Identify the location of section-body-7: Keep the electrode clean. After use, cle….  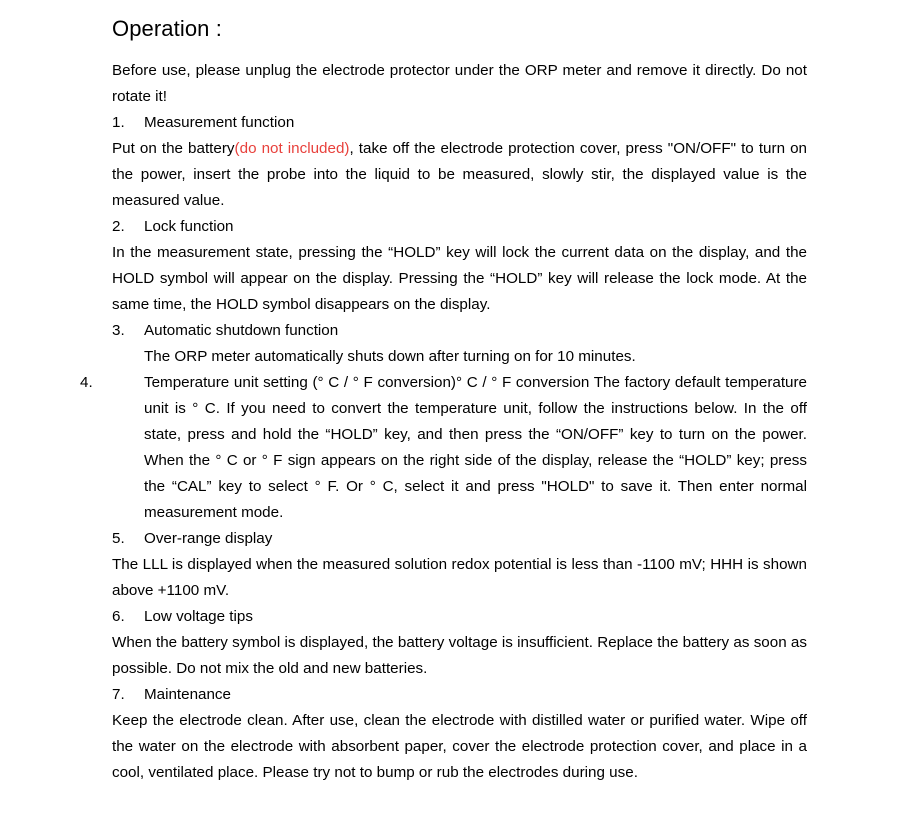
(459, 746).